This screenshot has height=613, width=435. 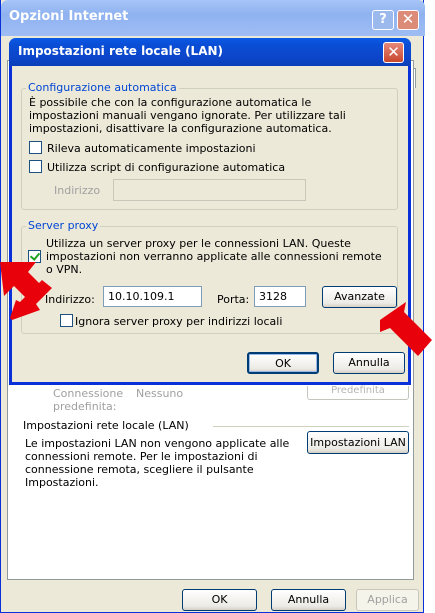 I want to click on proxy-address-input, so click(x=152, y=296).